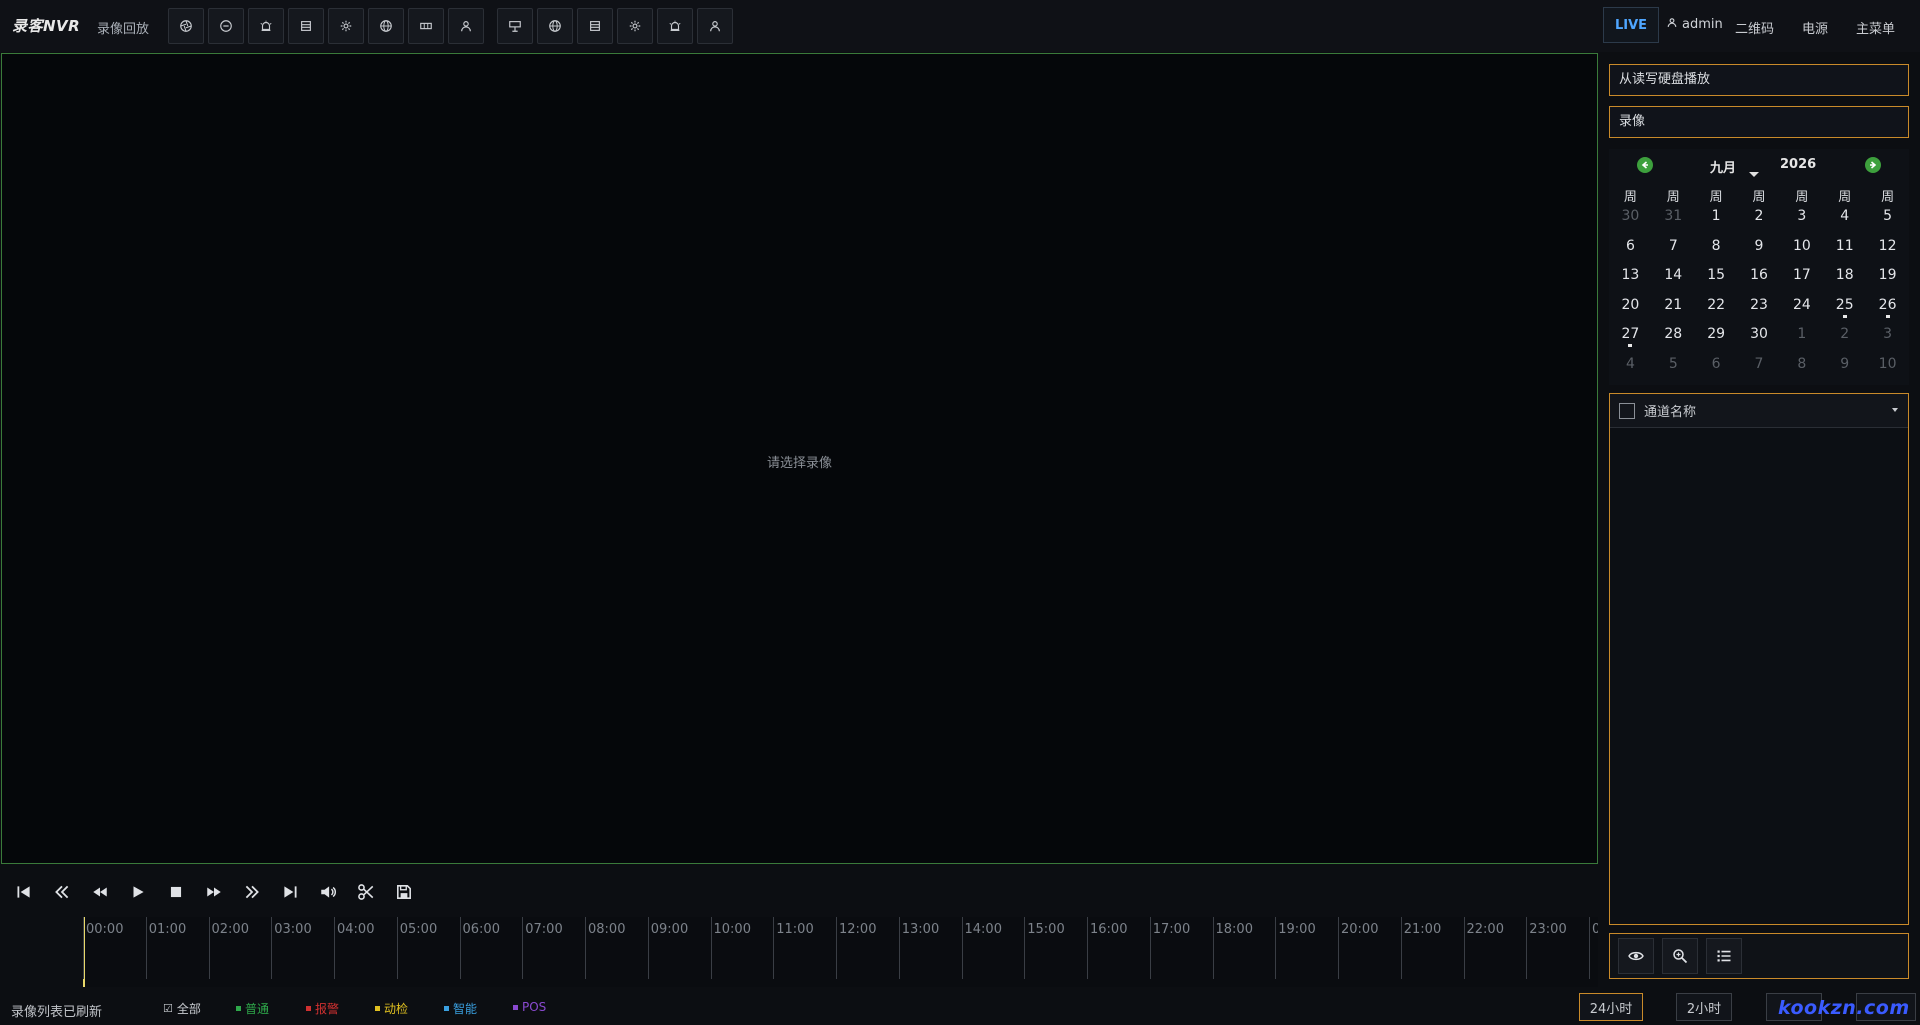 The width and height of the screenshot is (1920, 1025). What do you see at coordinates (1360, 929) in the screenshot?
I see `timeline-hour-label: 20:00` at bounding box center [1360, 929].